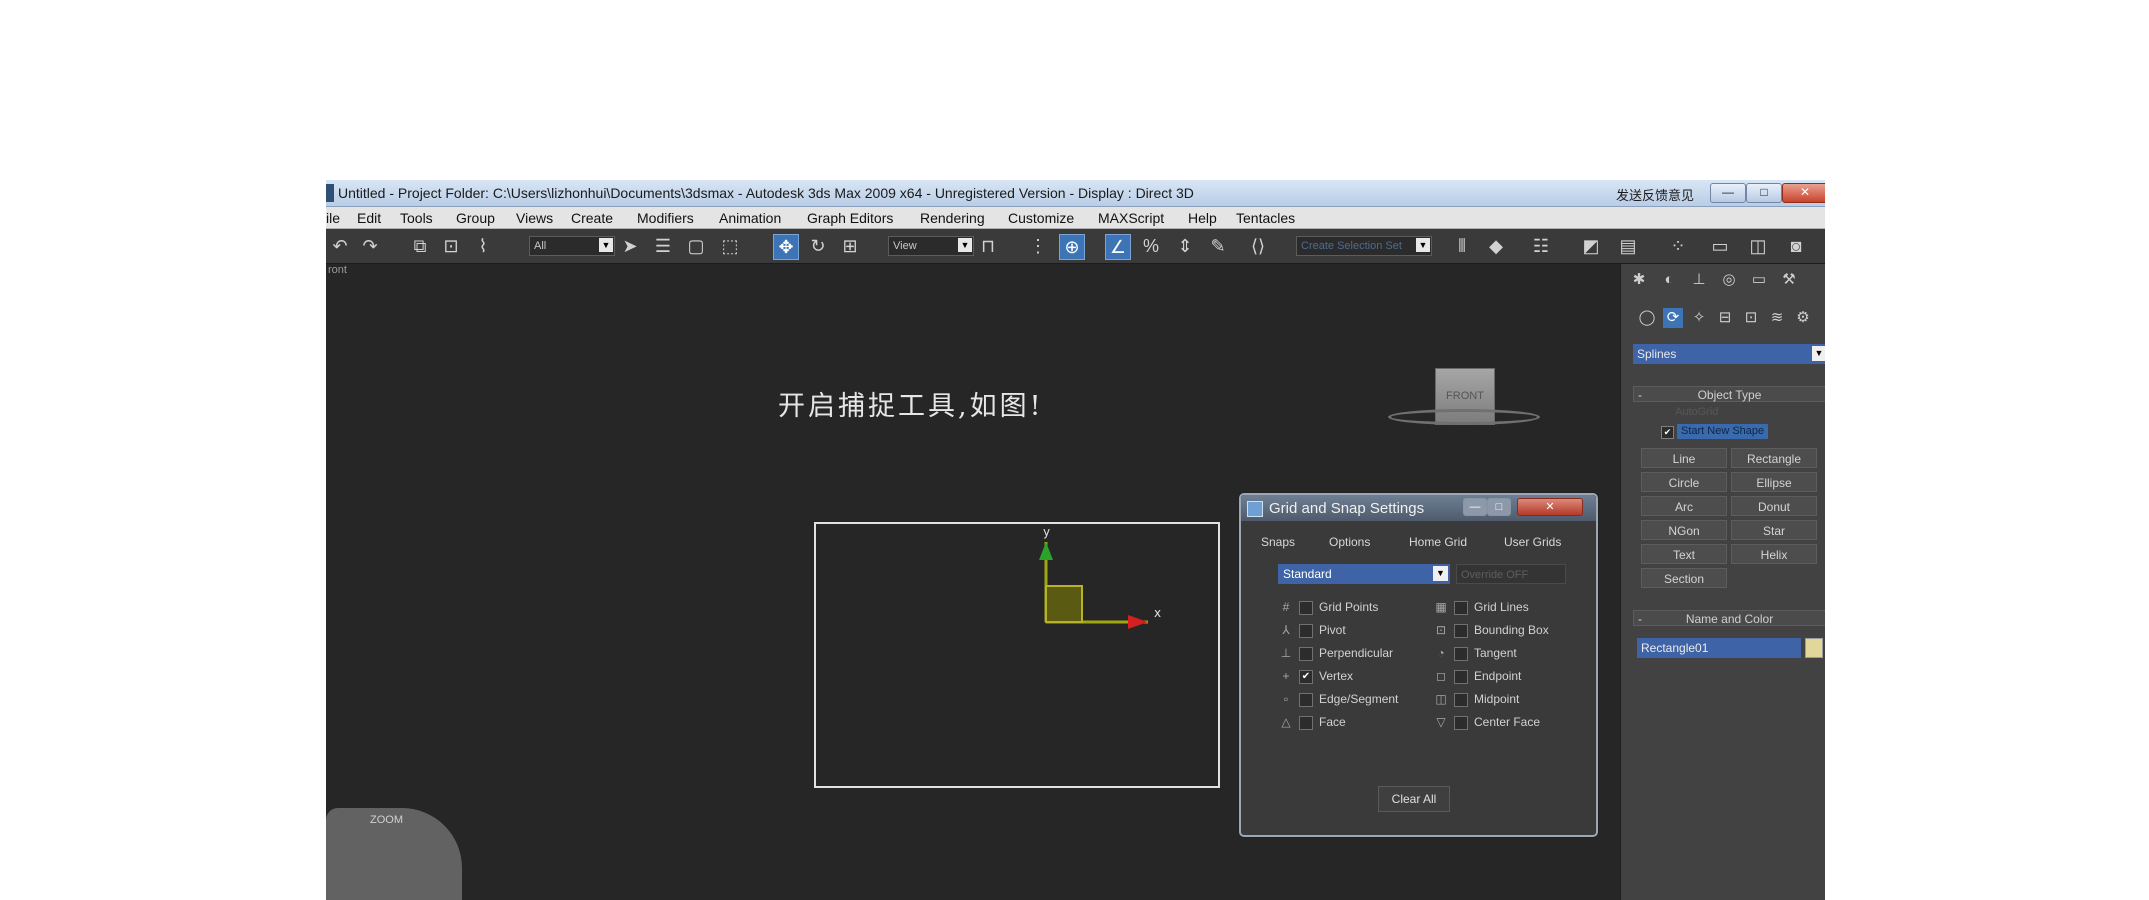 The width and height of the screenshot is (2149, 900). Describe the element at coordinates (630, 246) in the screenshot. I see `select-object-icon: ➤` at that location.